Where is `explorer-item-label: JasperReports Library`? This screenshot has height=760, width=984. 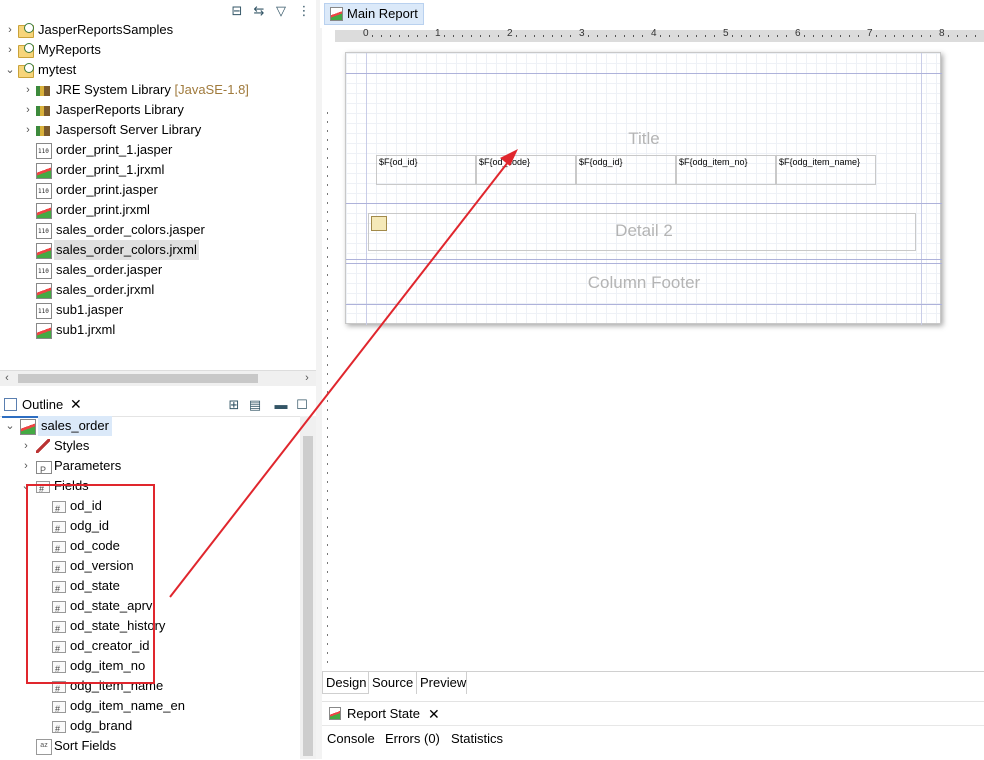 explorer-item-label: JasperReports Library is located at coordinates (120, 109).